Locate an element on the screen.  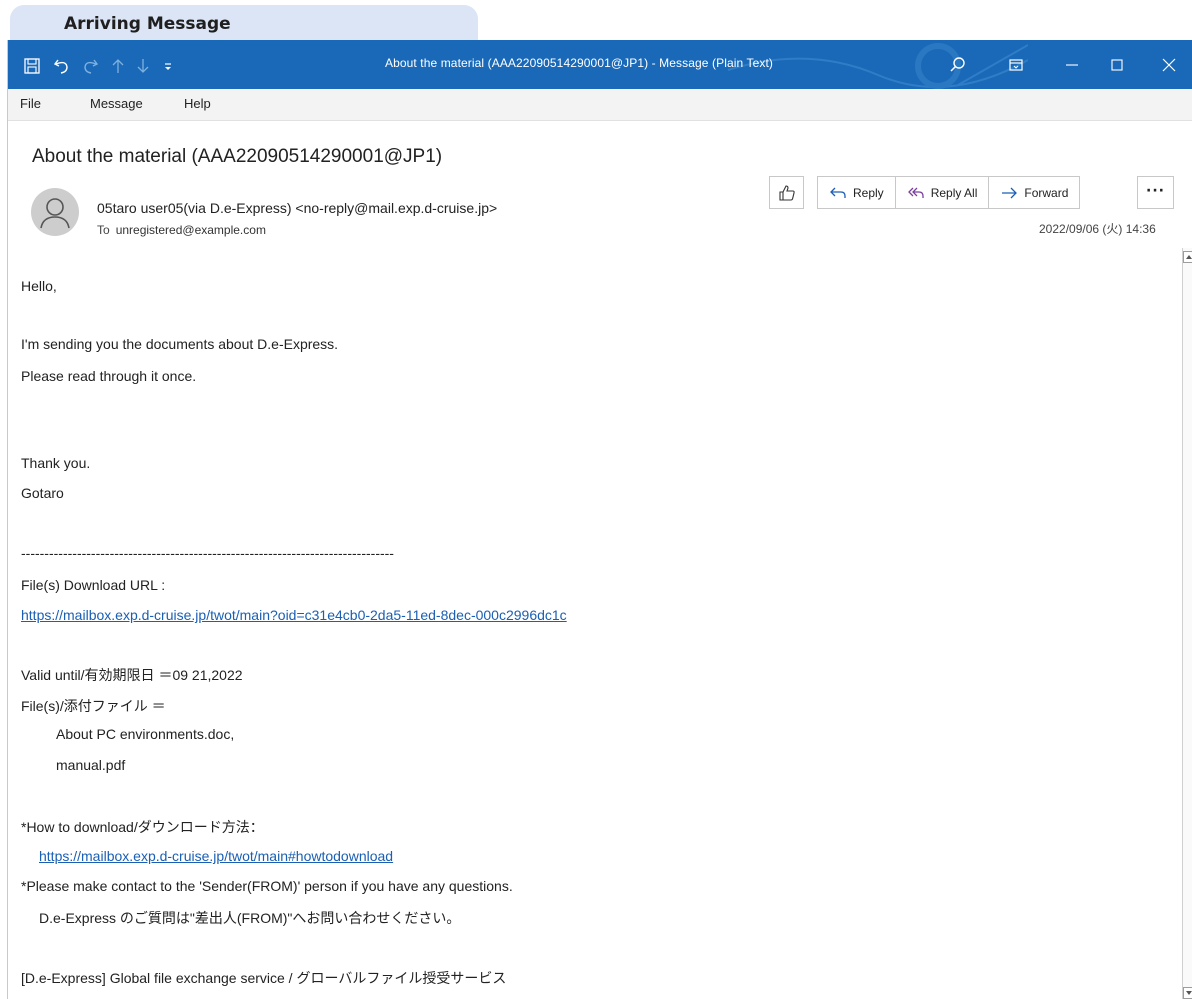
vertical-scrollbar is located at coordinates (1187, 623).